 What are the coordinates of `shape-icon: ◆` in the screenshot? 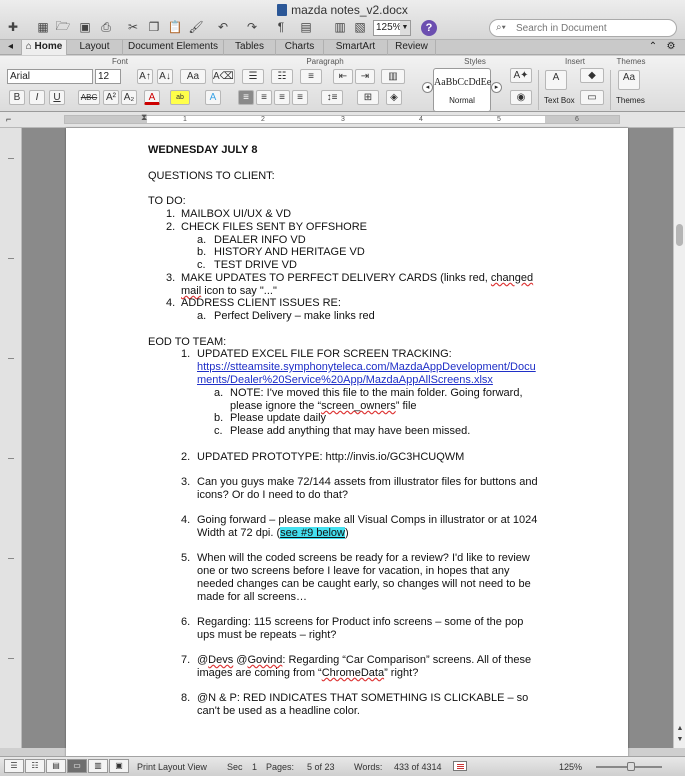 It's located at (592, 75).